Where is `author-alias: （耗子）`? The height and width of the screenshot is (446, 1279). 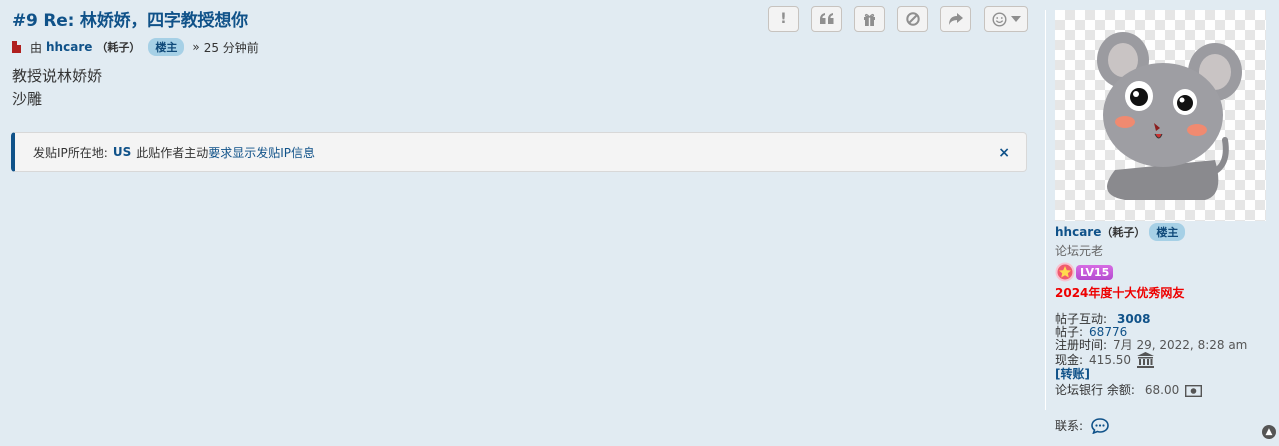
author-alias: （耗子） is located at coordinates (118, 47).